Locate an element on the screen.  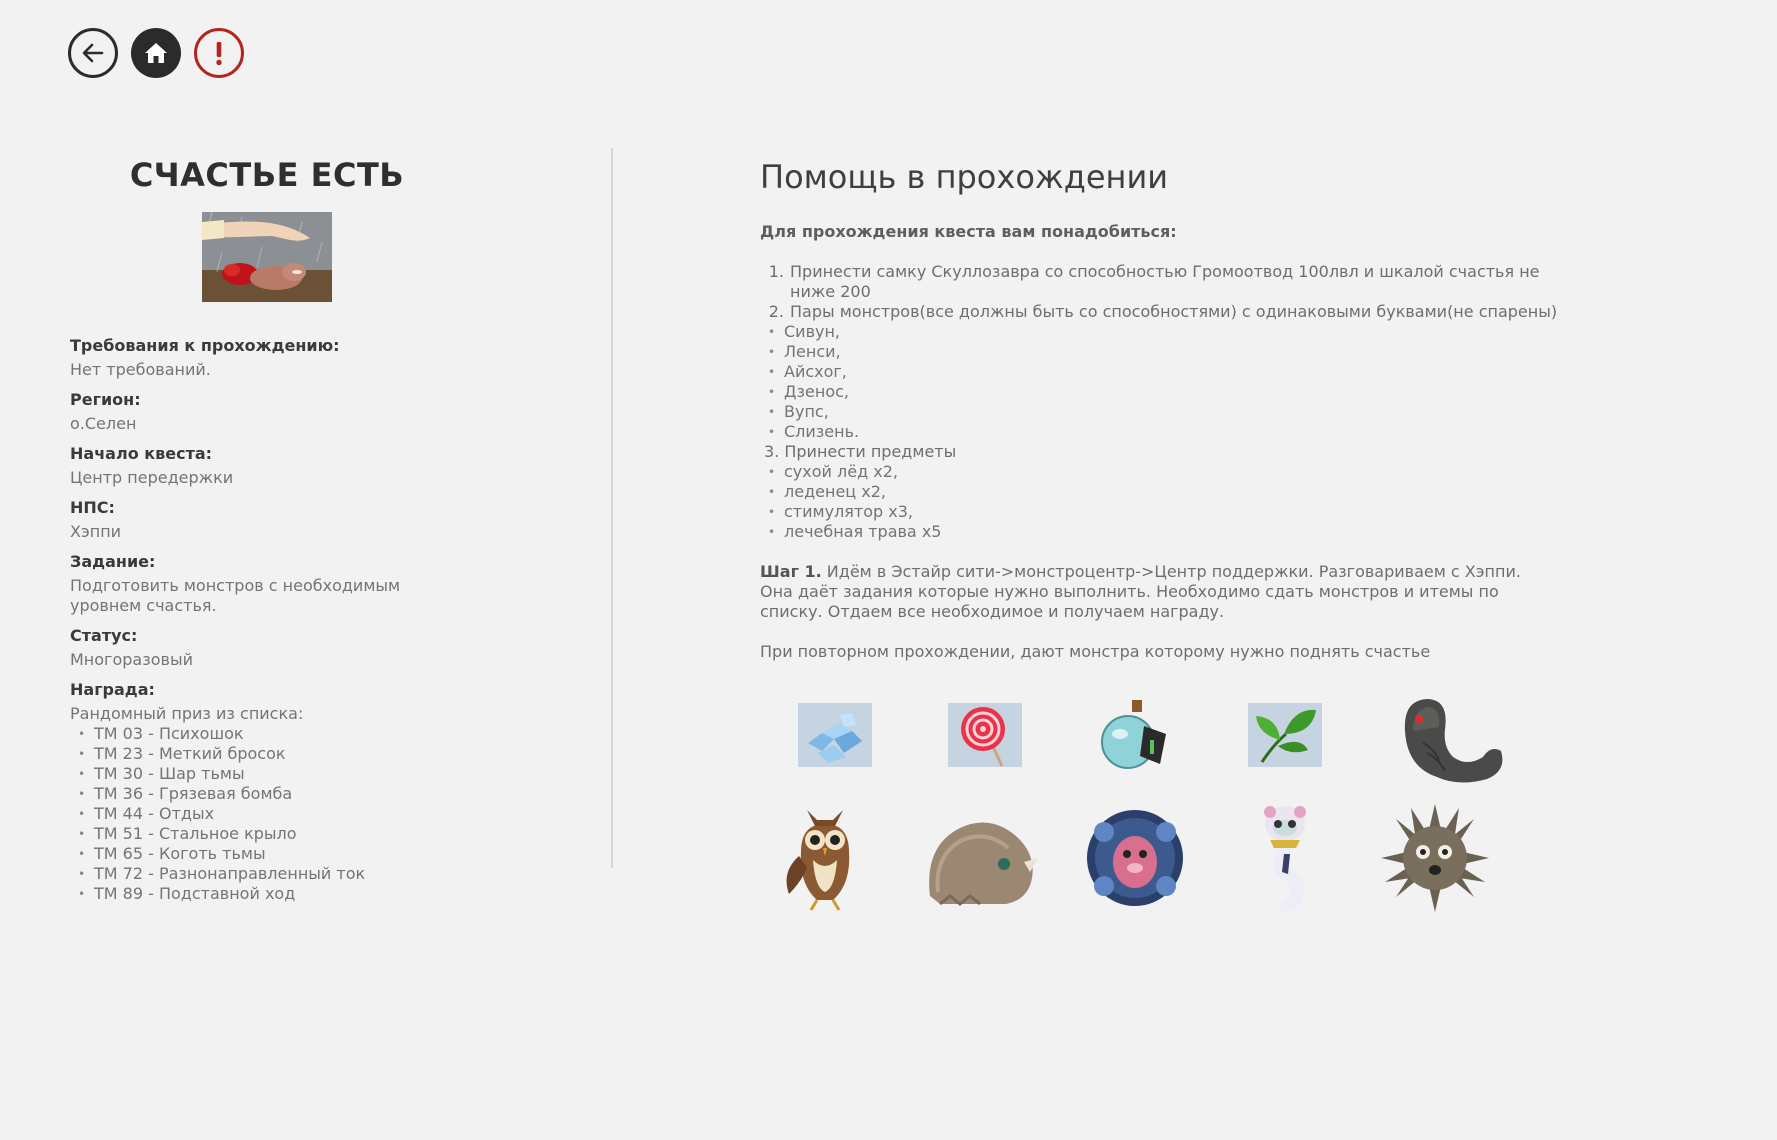
alert-button is located at coordinates (219, 53).